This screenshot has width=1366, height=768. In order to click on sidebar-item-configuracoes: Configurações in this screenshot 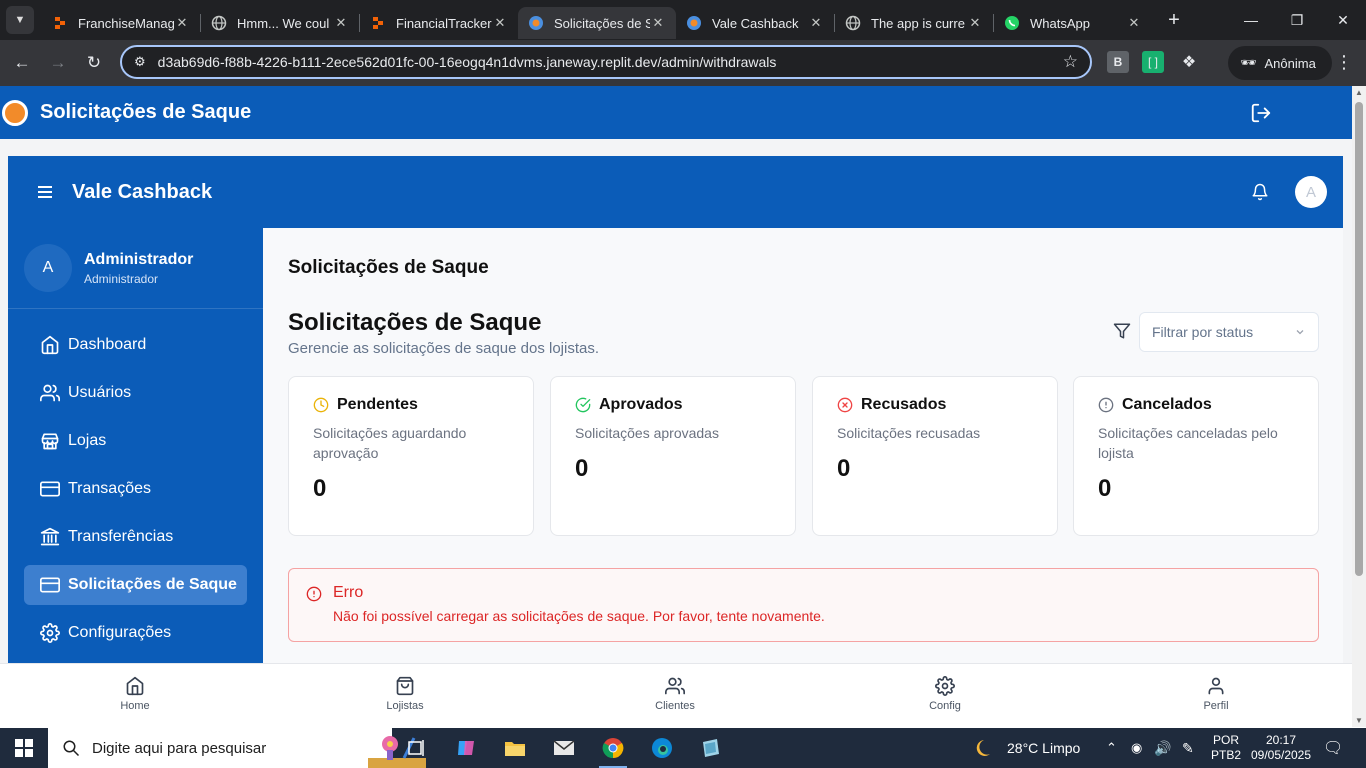, I will do `click(135, 633)`.